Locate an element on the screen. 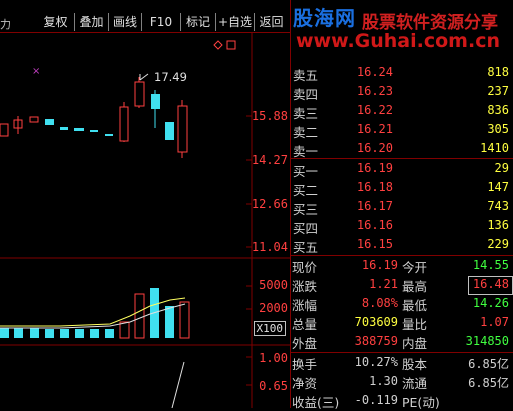  stats2-divider is located at coordinates (401, 352).